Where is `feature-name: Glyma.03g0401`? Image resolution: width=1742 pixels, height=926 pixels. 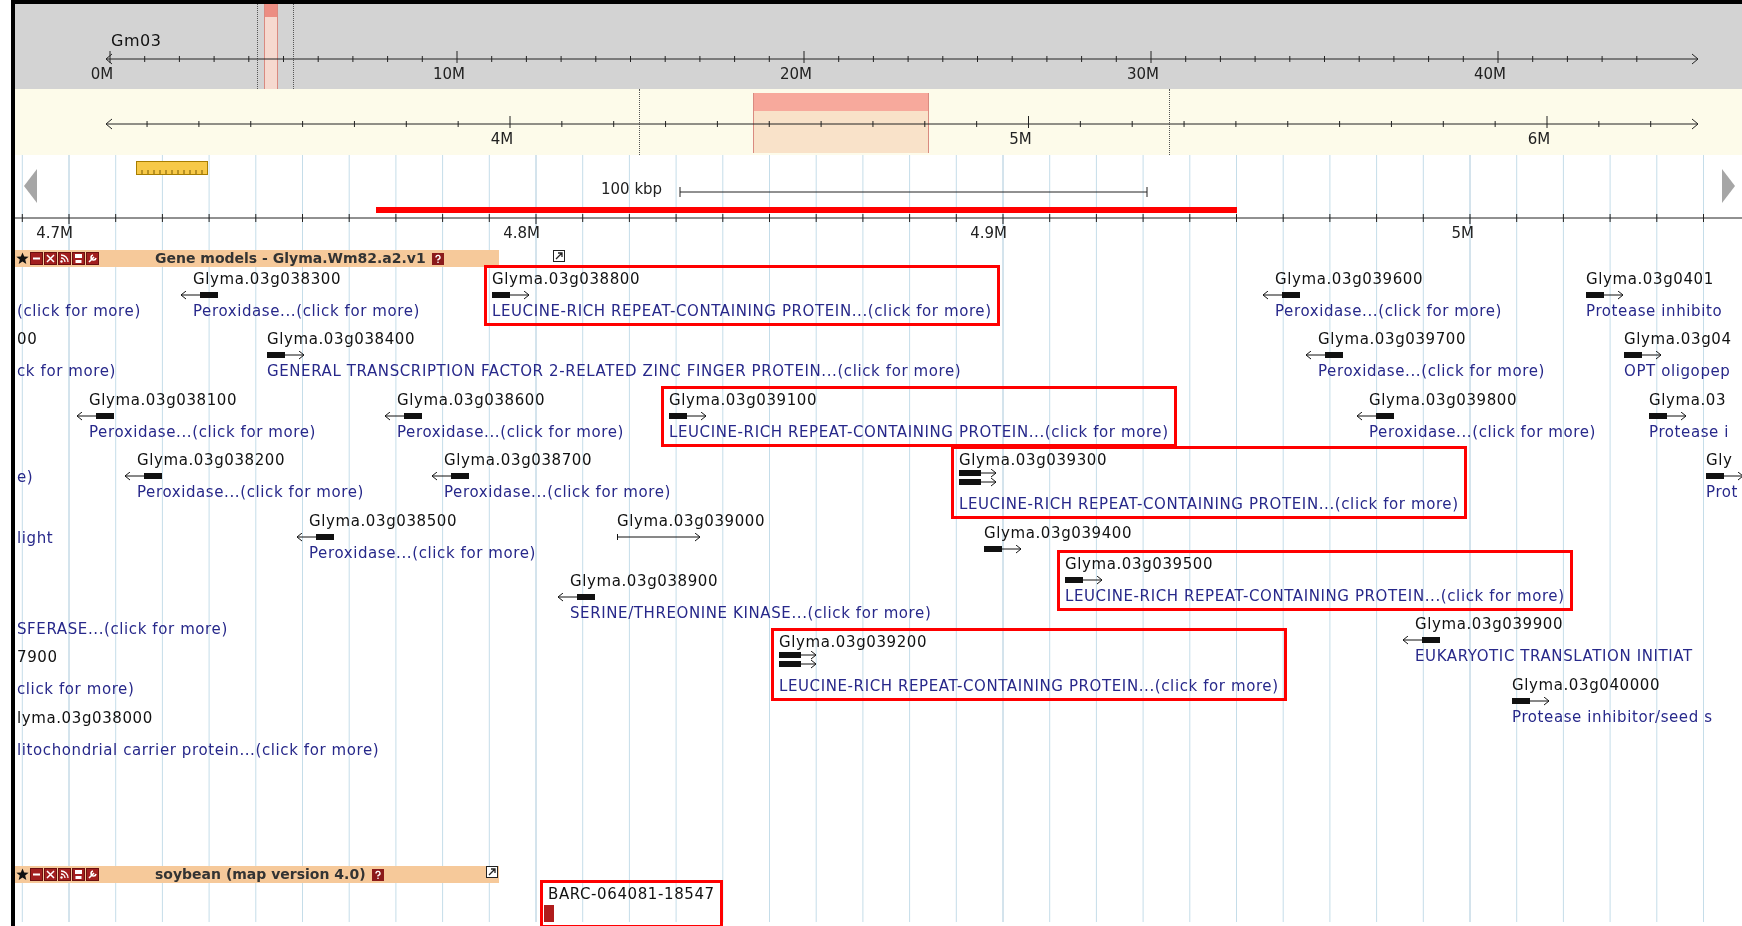
feature-name: Glyma.03g0401 is located at coordinates (1654, 279).